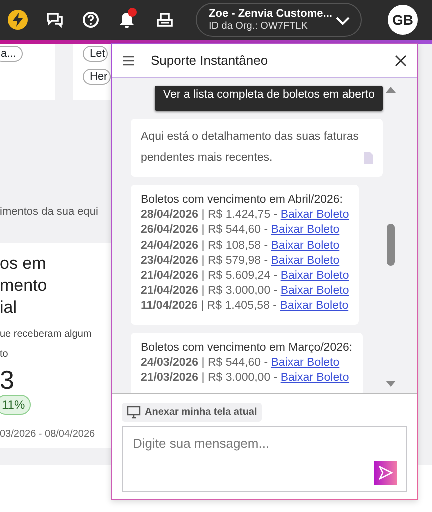 This screenshot has height=512, width=432. I want to click on send-button, so click(385, 473).